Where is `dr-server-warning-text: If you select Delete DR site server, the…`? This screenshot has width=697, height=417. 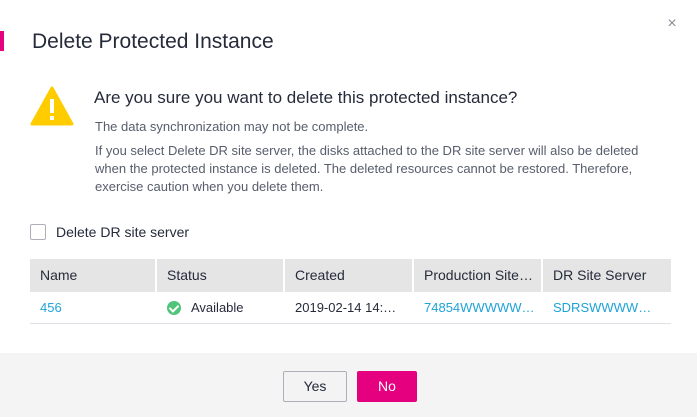 dr-server-warning-text: If you select Delete DR site server, the… is located at coordinates (367, 168).